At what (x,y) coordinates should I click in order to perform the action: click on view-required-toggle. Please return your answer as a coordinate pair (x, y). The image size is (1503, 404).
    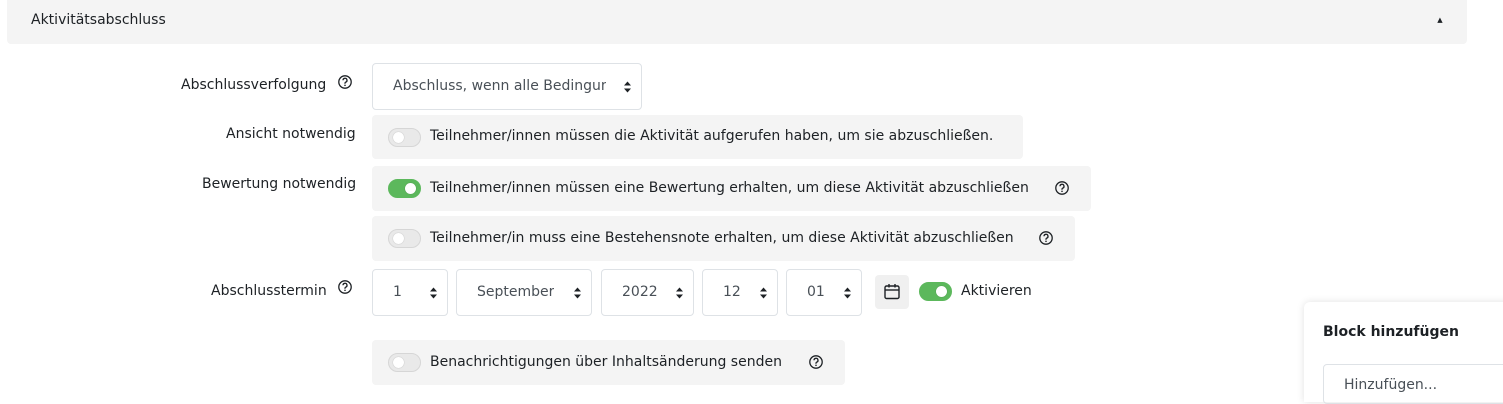
    Looking at the image, I should click on (404, 137).